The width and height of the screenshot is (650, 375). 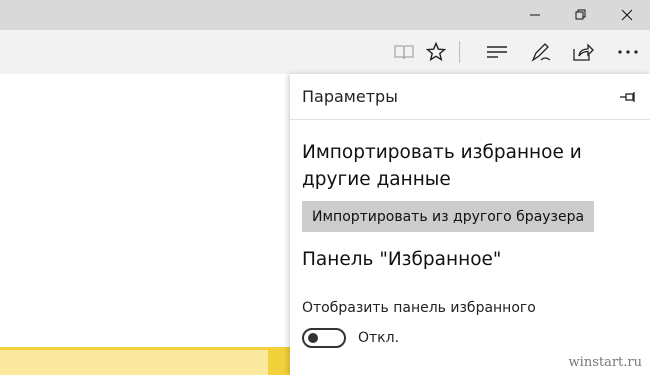 I want to click on restore-icon, so click(x=580, y=14).